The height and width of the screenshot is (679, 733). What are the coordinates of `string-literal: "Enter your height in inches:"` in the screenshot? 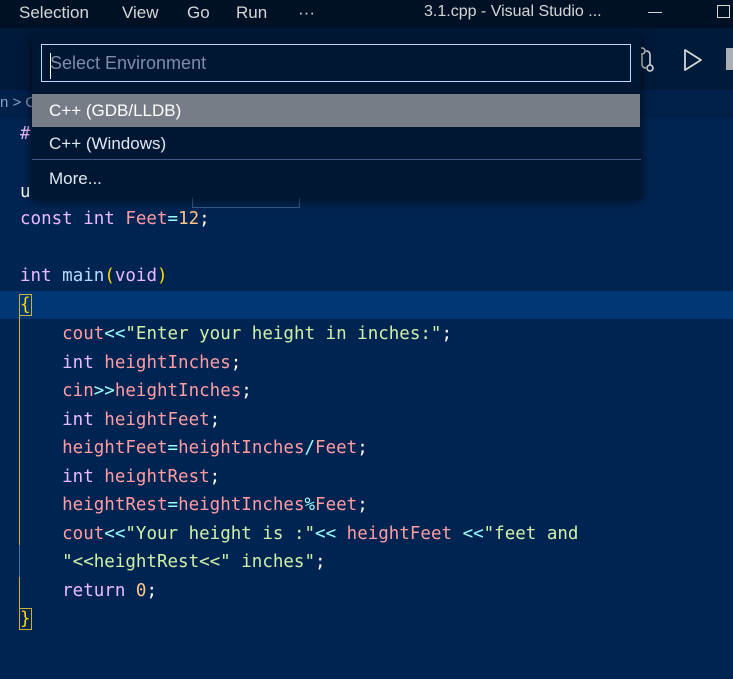 It's located at (283, 334).